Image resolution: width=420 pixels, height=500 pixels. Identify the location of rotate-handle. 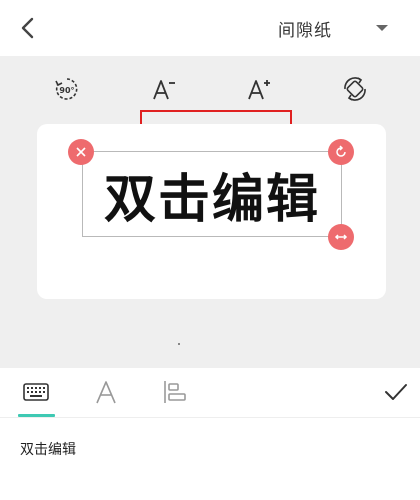
(341, 152).